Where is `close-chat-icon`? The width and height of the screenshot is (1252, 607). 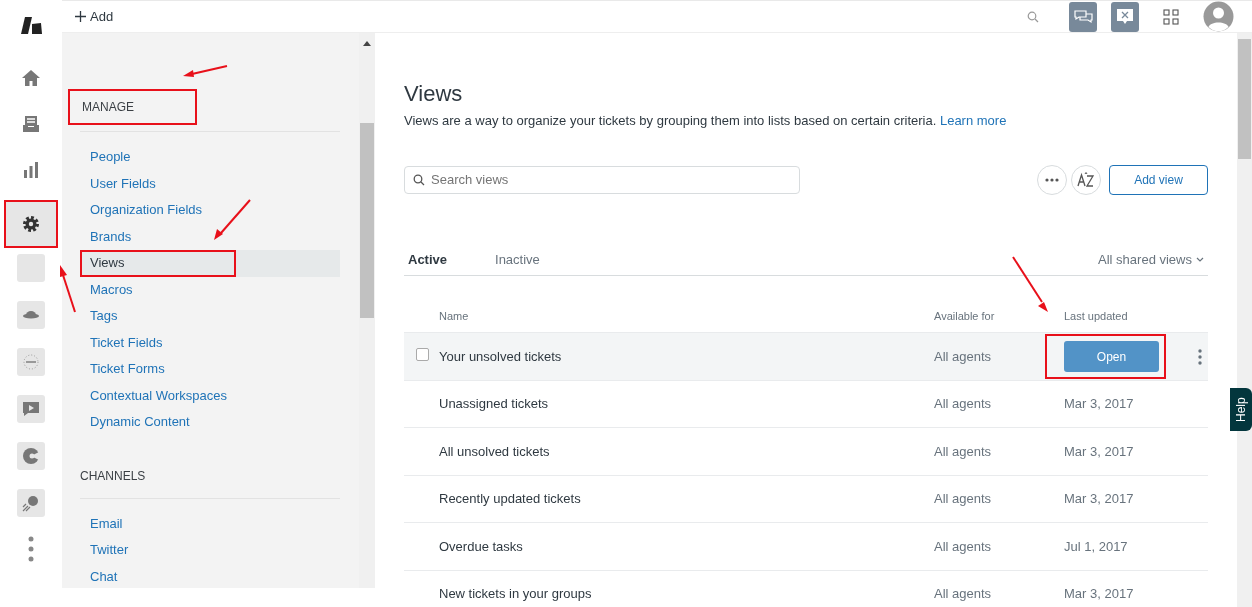
close-chat-icon is located at coordinates (1125, 16).